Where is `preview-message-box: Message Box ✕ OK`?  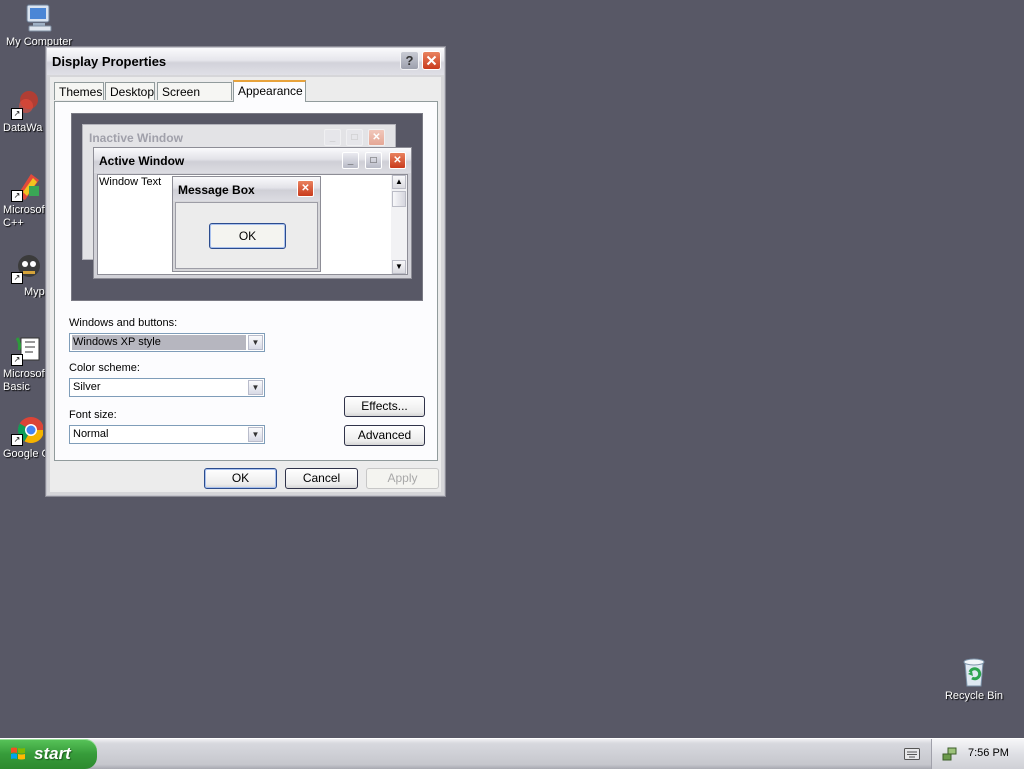 preview-message-box: Message Box ✕ OK is located at coordinates (246, 224).